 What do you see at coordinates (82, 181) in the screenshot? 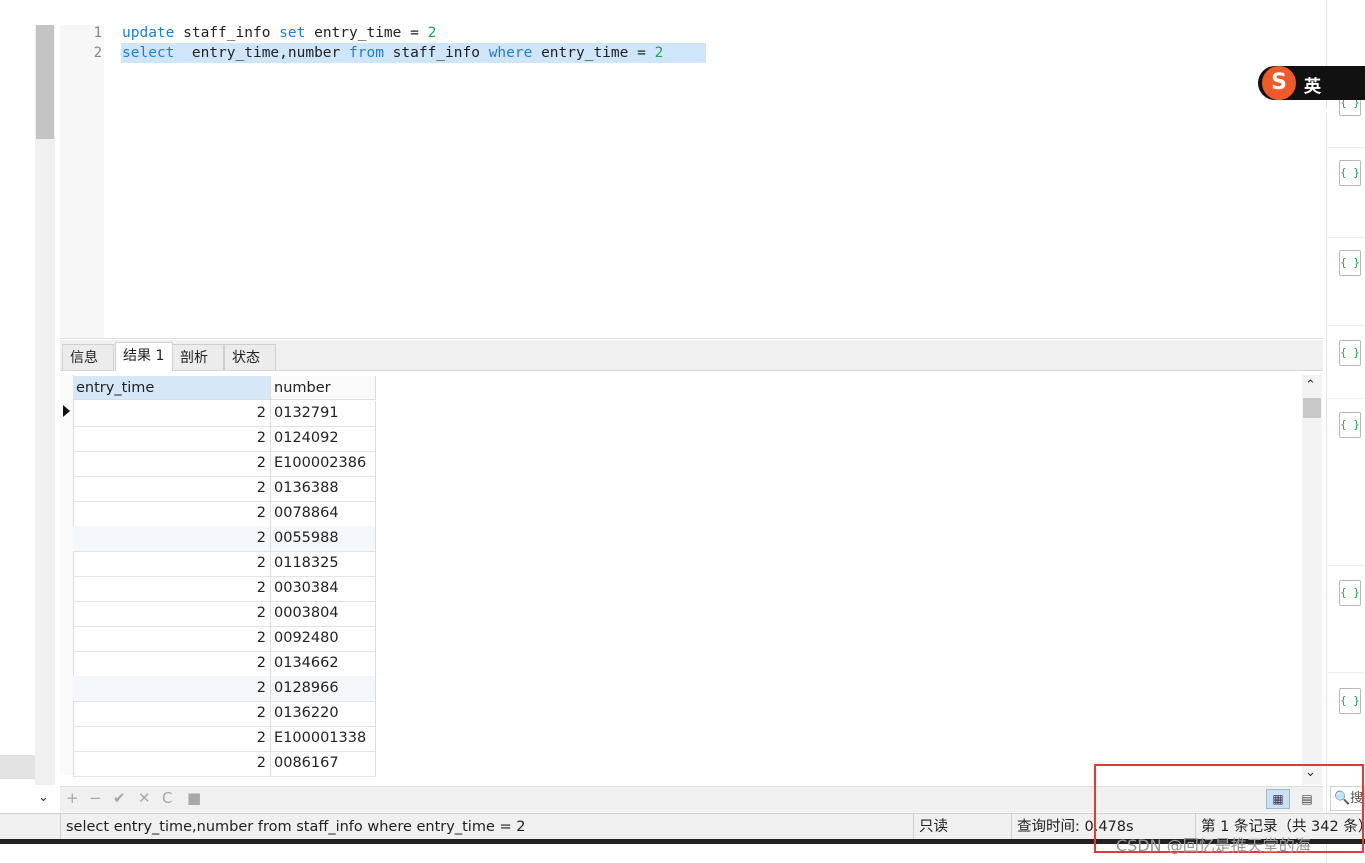
I see `line-number-gutter: 1 2` at bounding box center [82, 181].